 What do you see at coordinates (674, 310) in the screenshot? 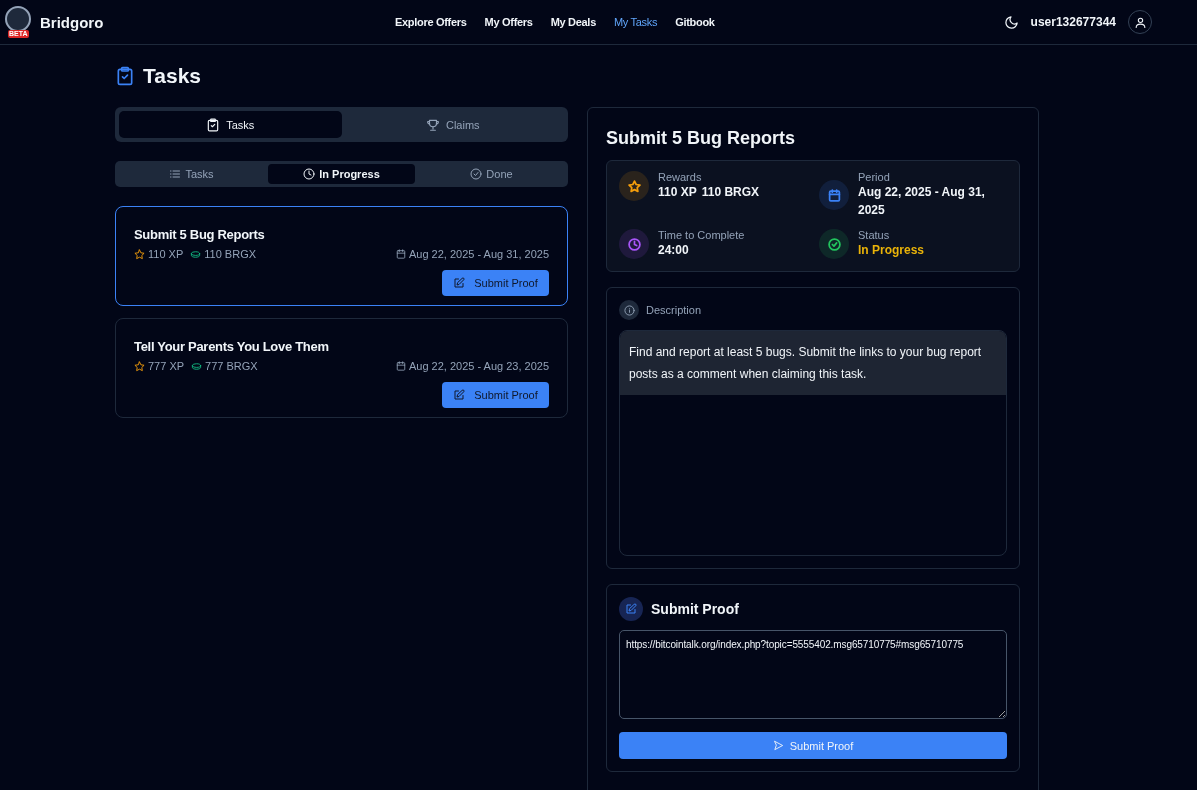
I see `section-heading: Description` at bounding box center [674, 310].